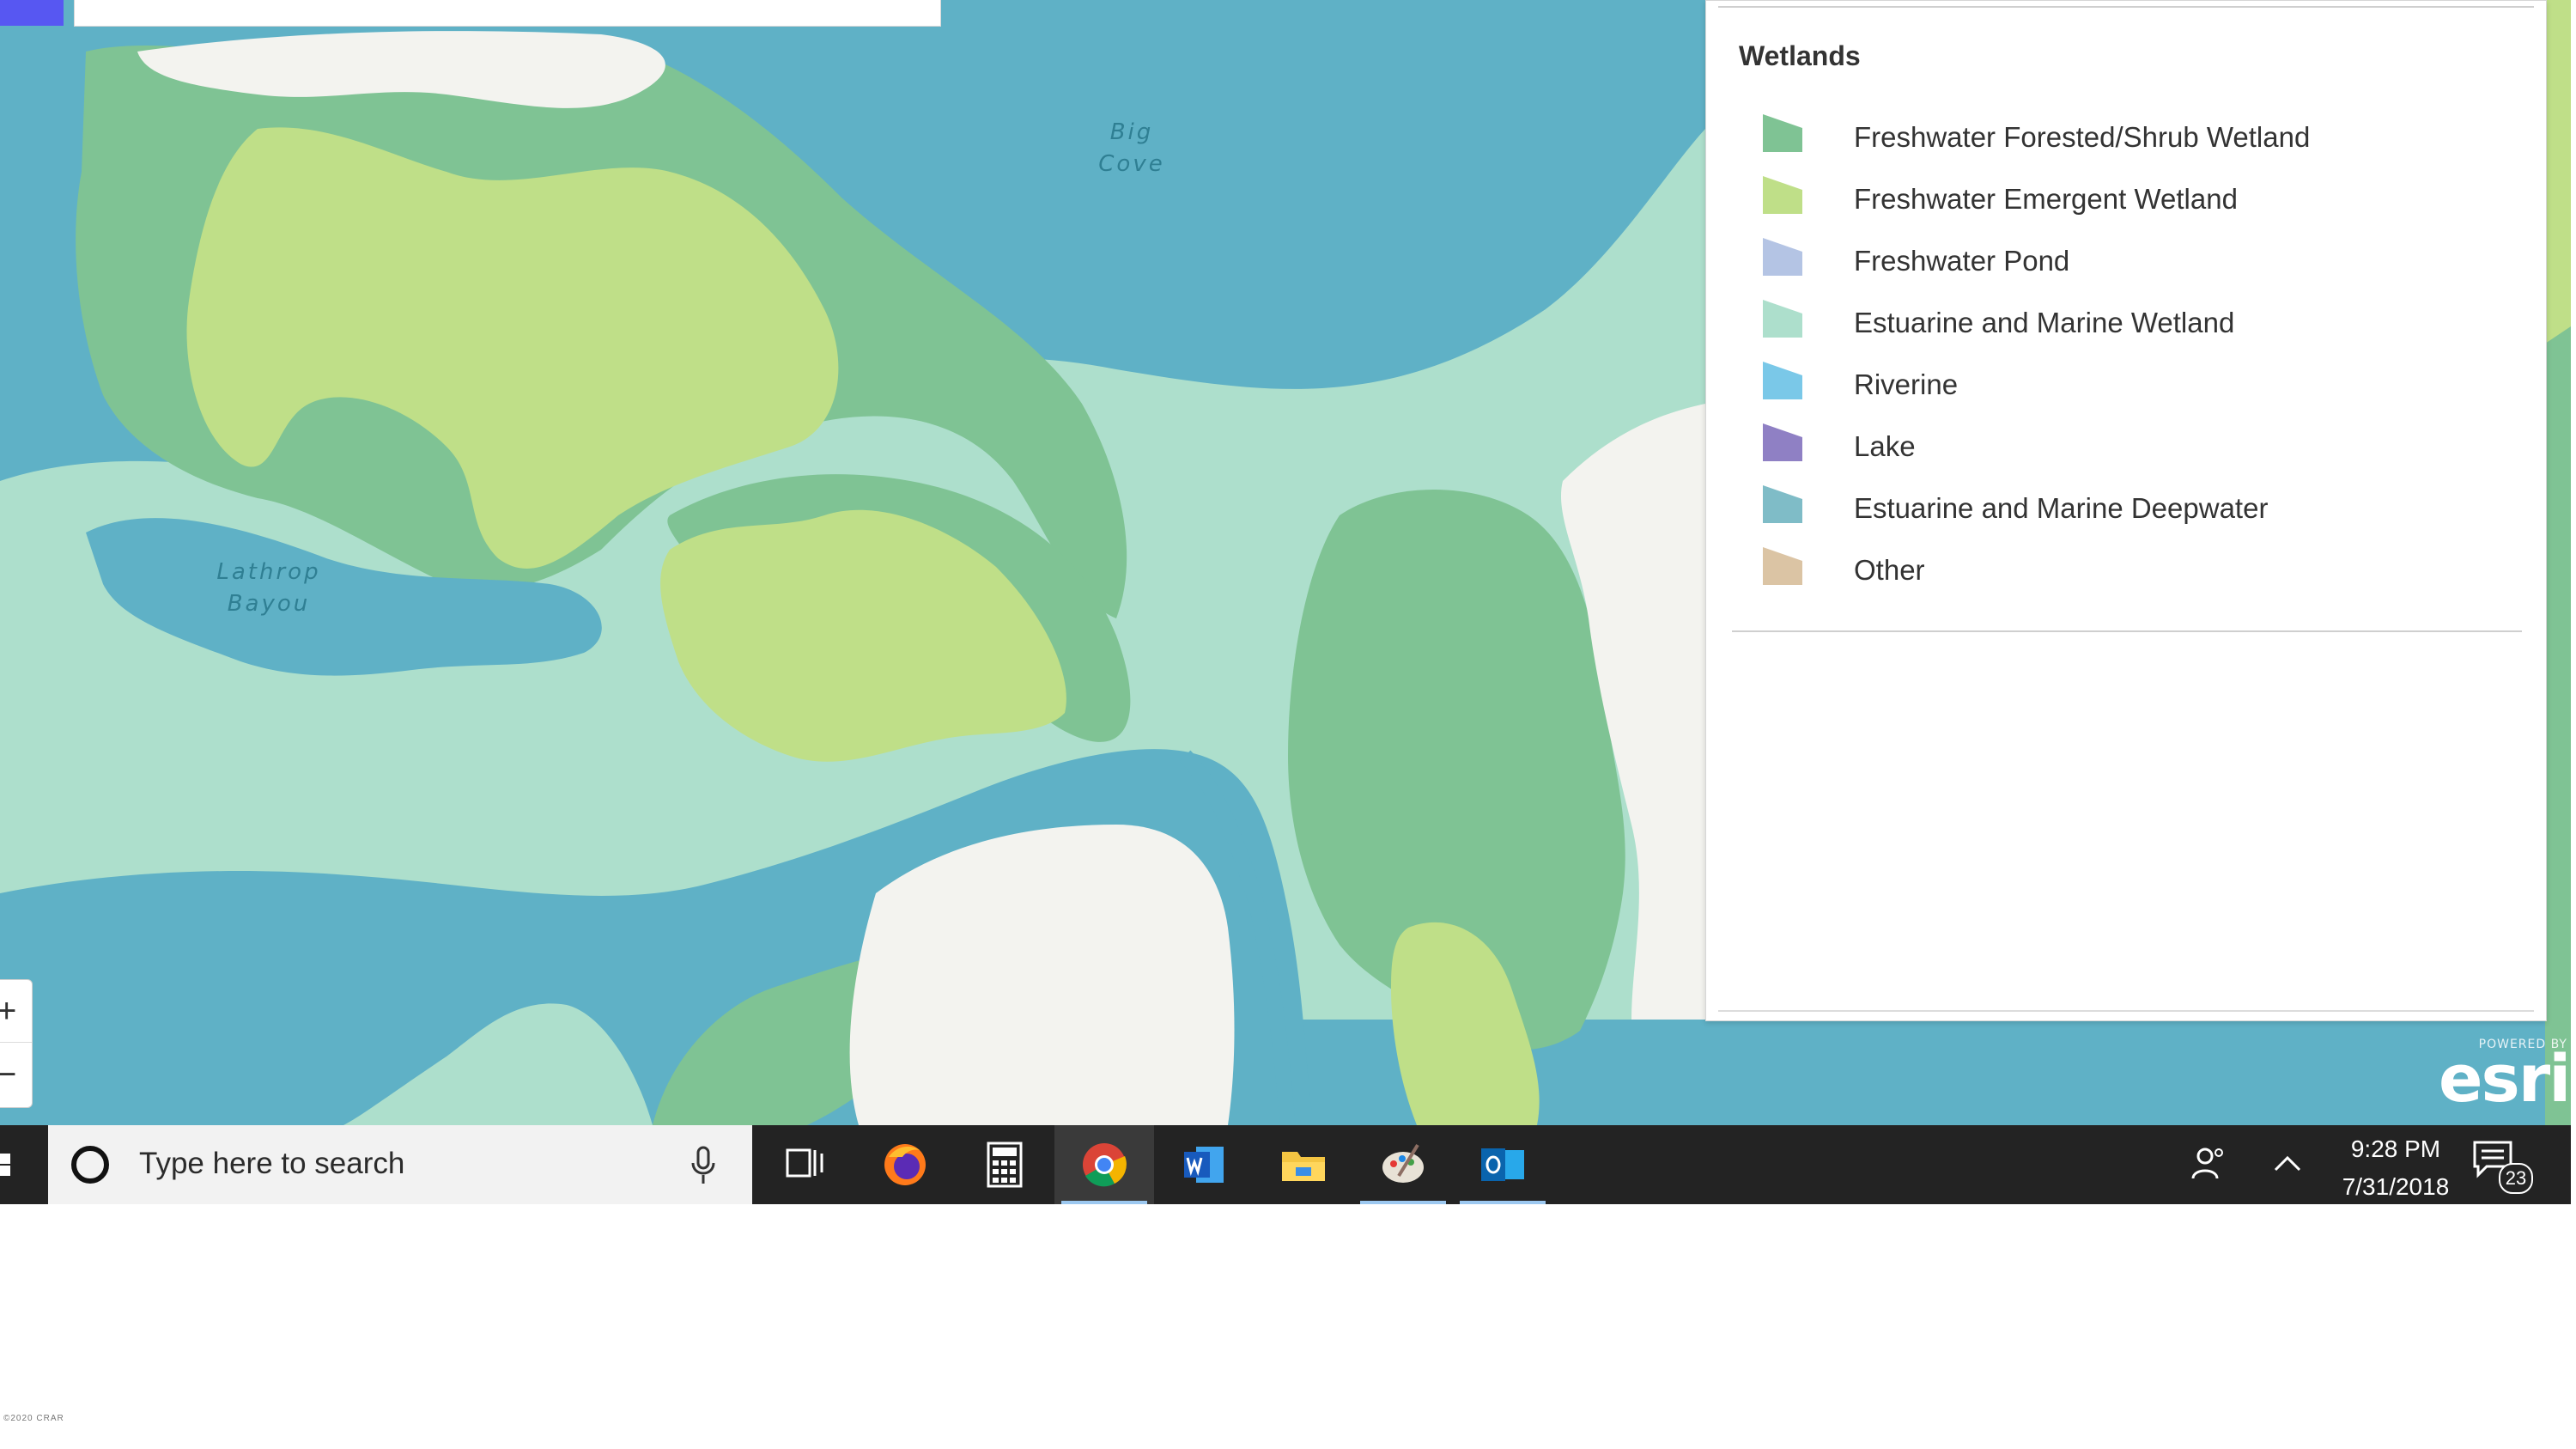  I want to click on right-strip-emergent, so click(2558, 172).